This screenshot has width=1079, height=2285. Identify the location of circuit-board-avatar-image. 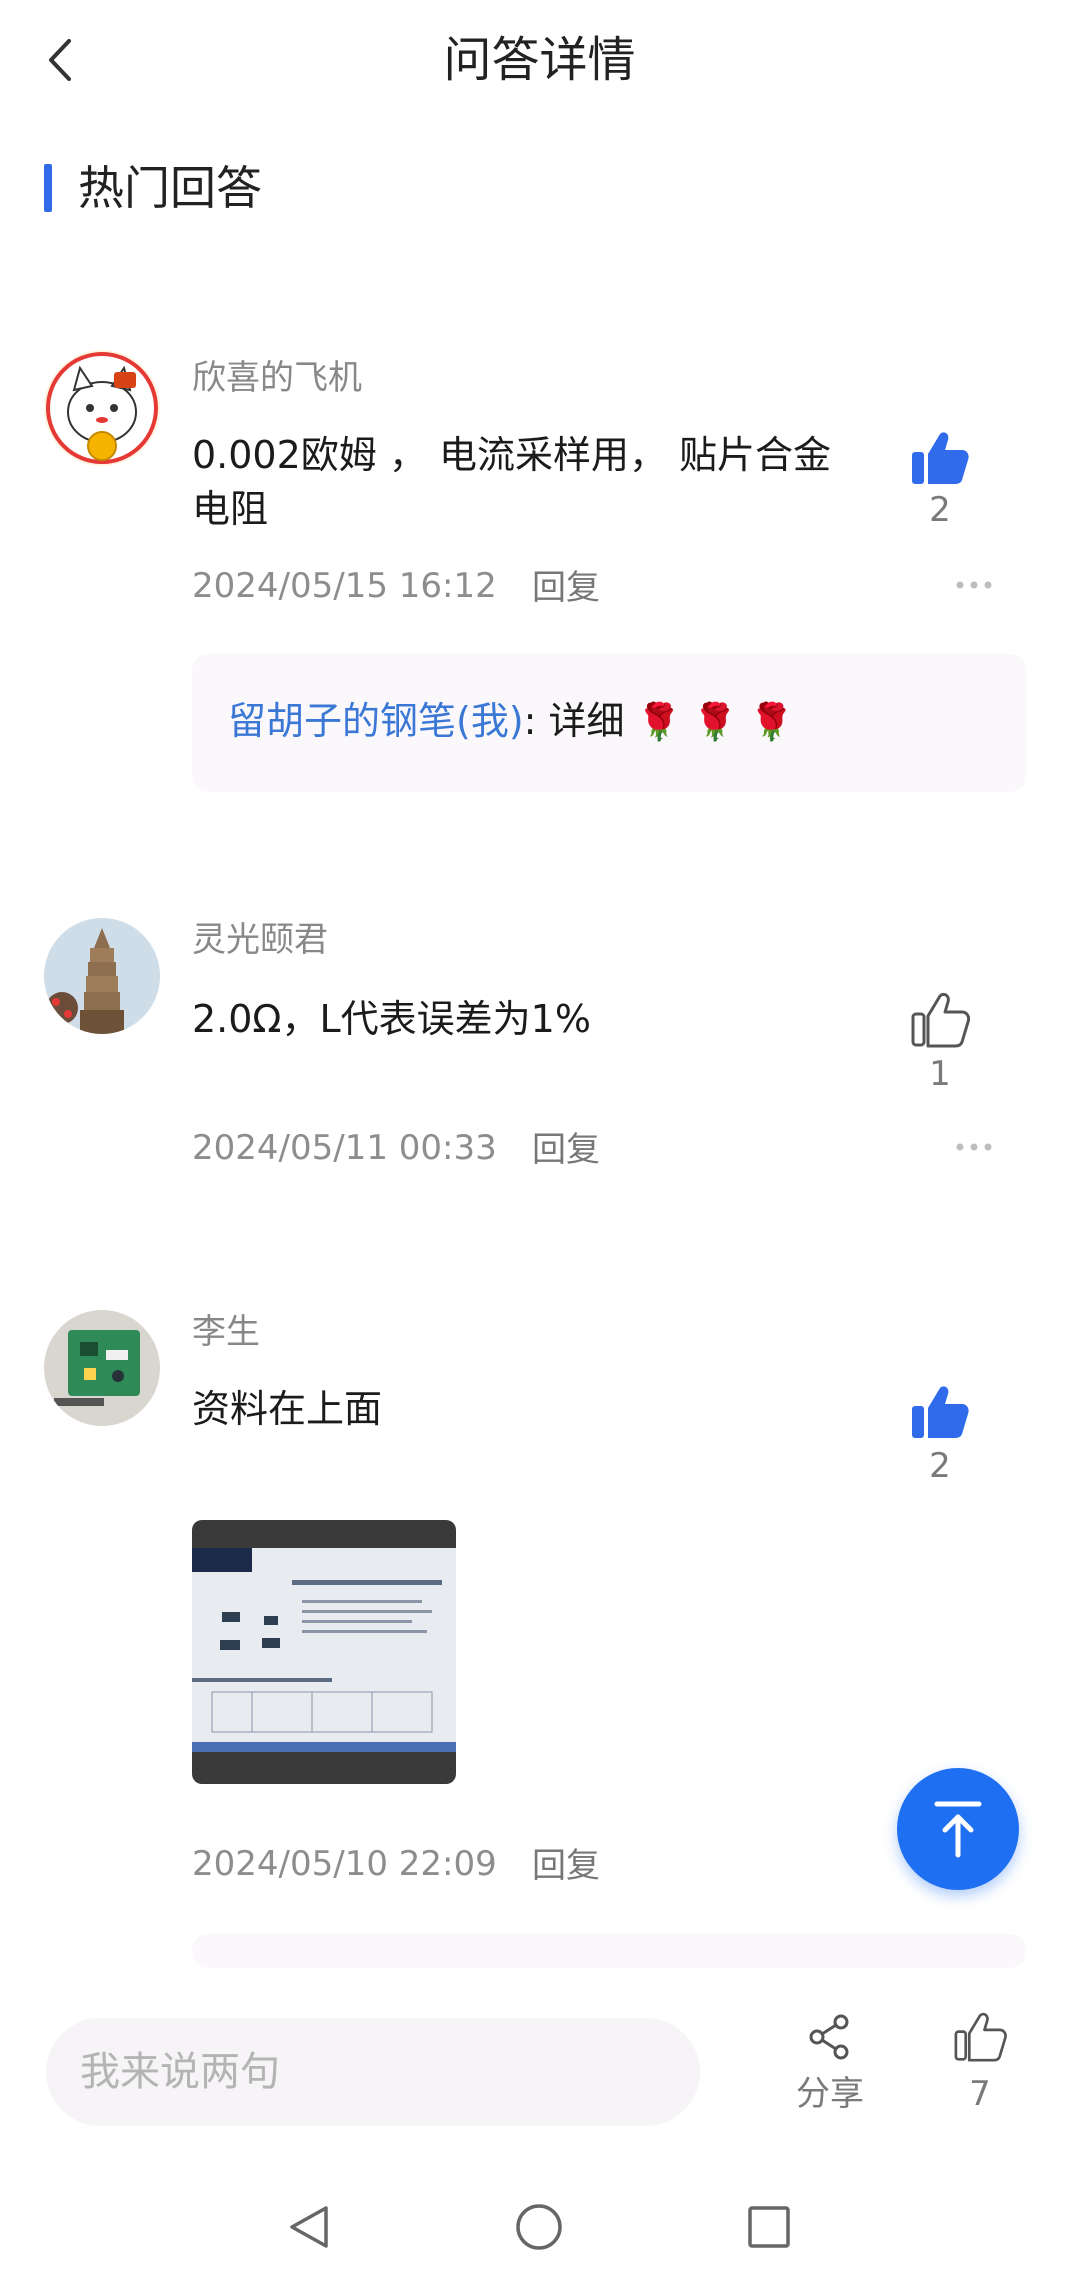
(102, 1368).